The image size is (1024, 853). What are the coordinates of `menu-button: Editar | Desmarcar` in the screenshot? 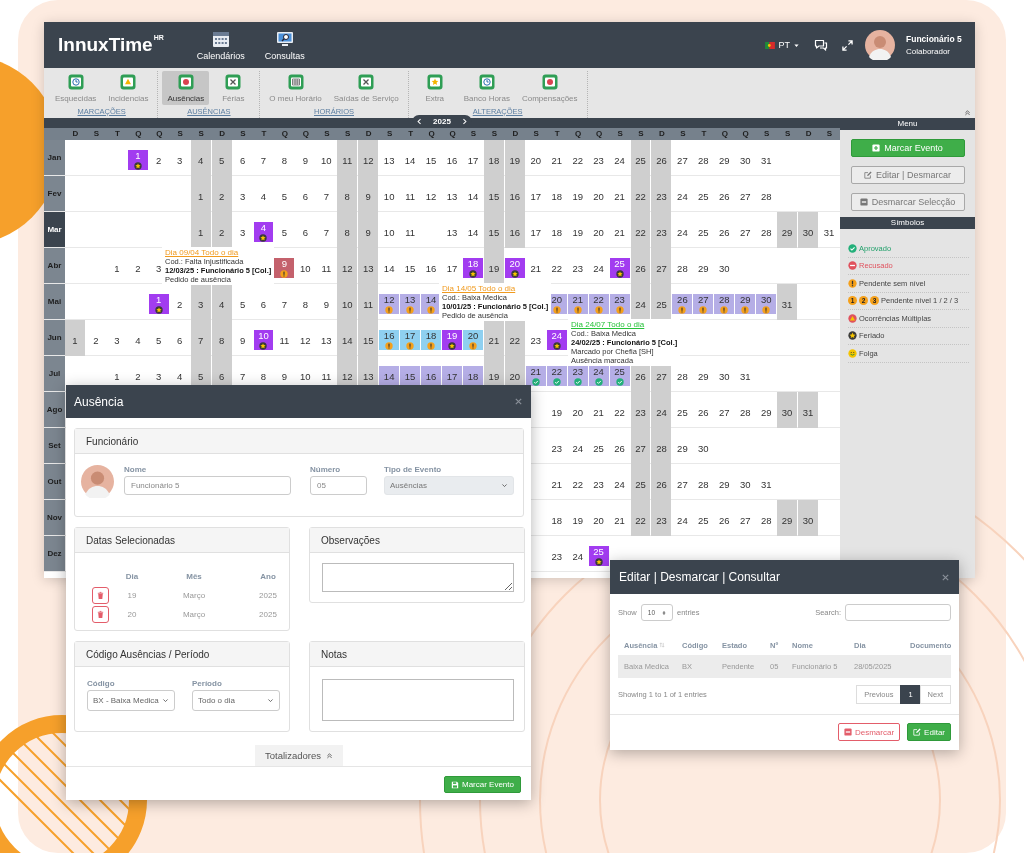 It's located at (907, 175).